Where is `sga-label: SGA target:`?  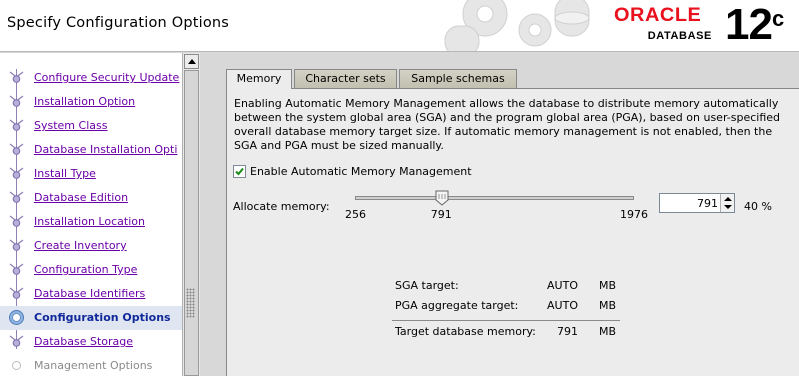 sga-label: SGA target: is located at coordinates (427, 285).